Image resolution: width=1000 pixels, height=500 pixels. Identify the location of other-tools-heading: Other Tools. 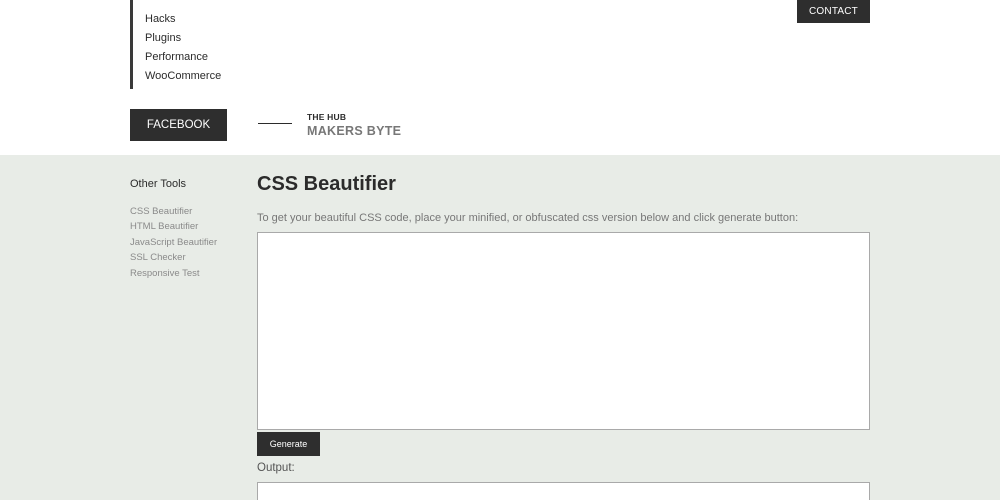
(158, 184).